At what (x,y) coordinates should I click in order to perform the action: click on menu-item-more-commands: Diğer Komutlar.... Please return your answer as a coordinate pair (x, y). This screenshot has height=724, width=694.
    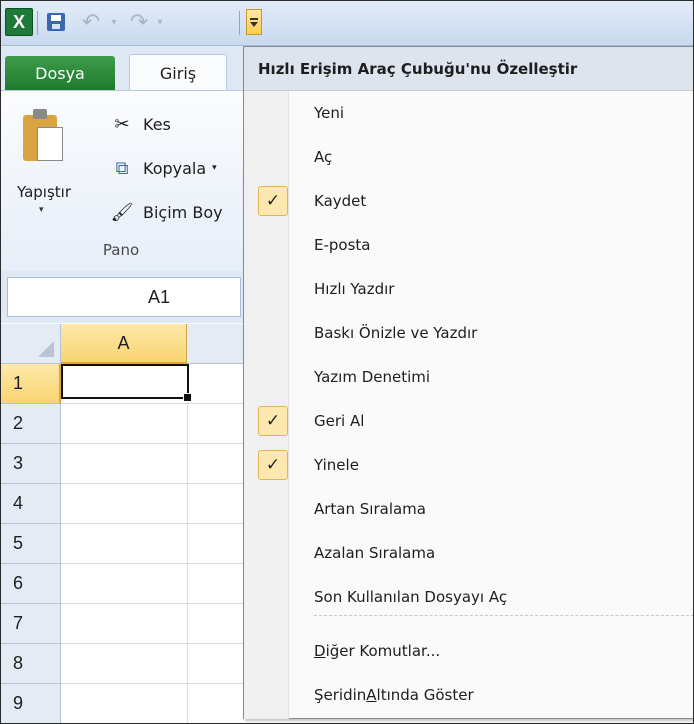
    Looking at the image, I should click on (468, 651).